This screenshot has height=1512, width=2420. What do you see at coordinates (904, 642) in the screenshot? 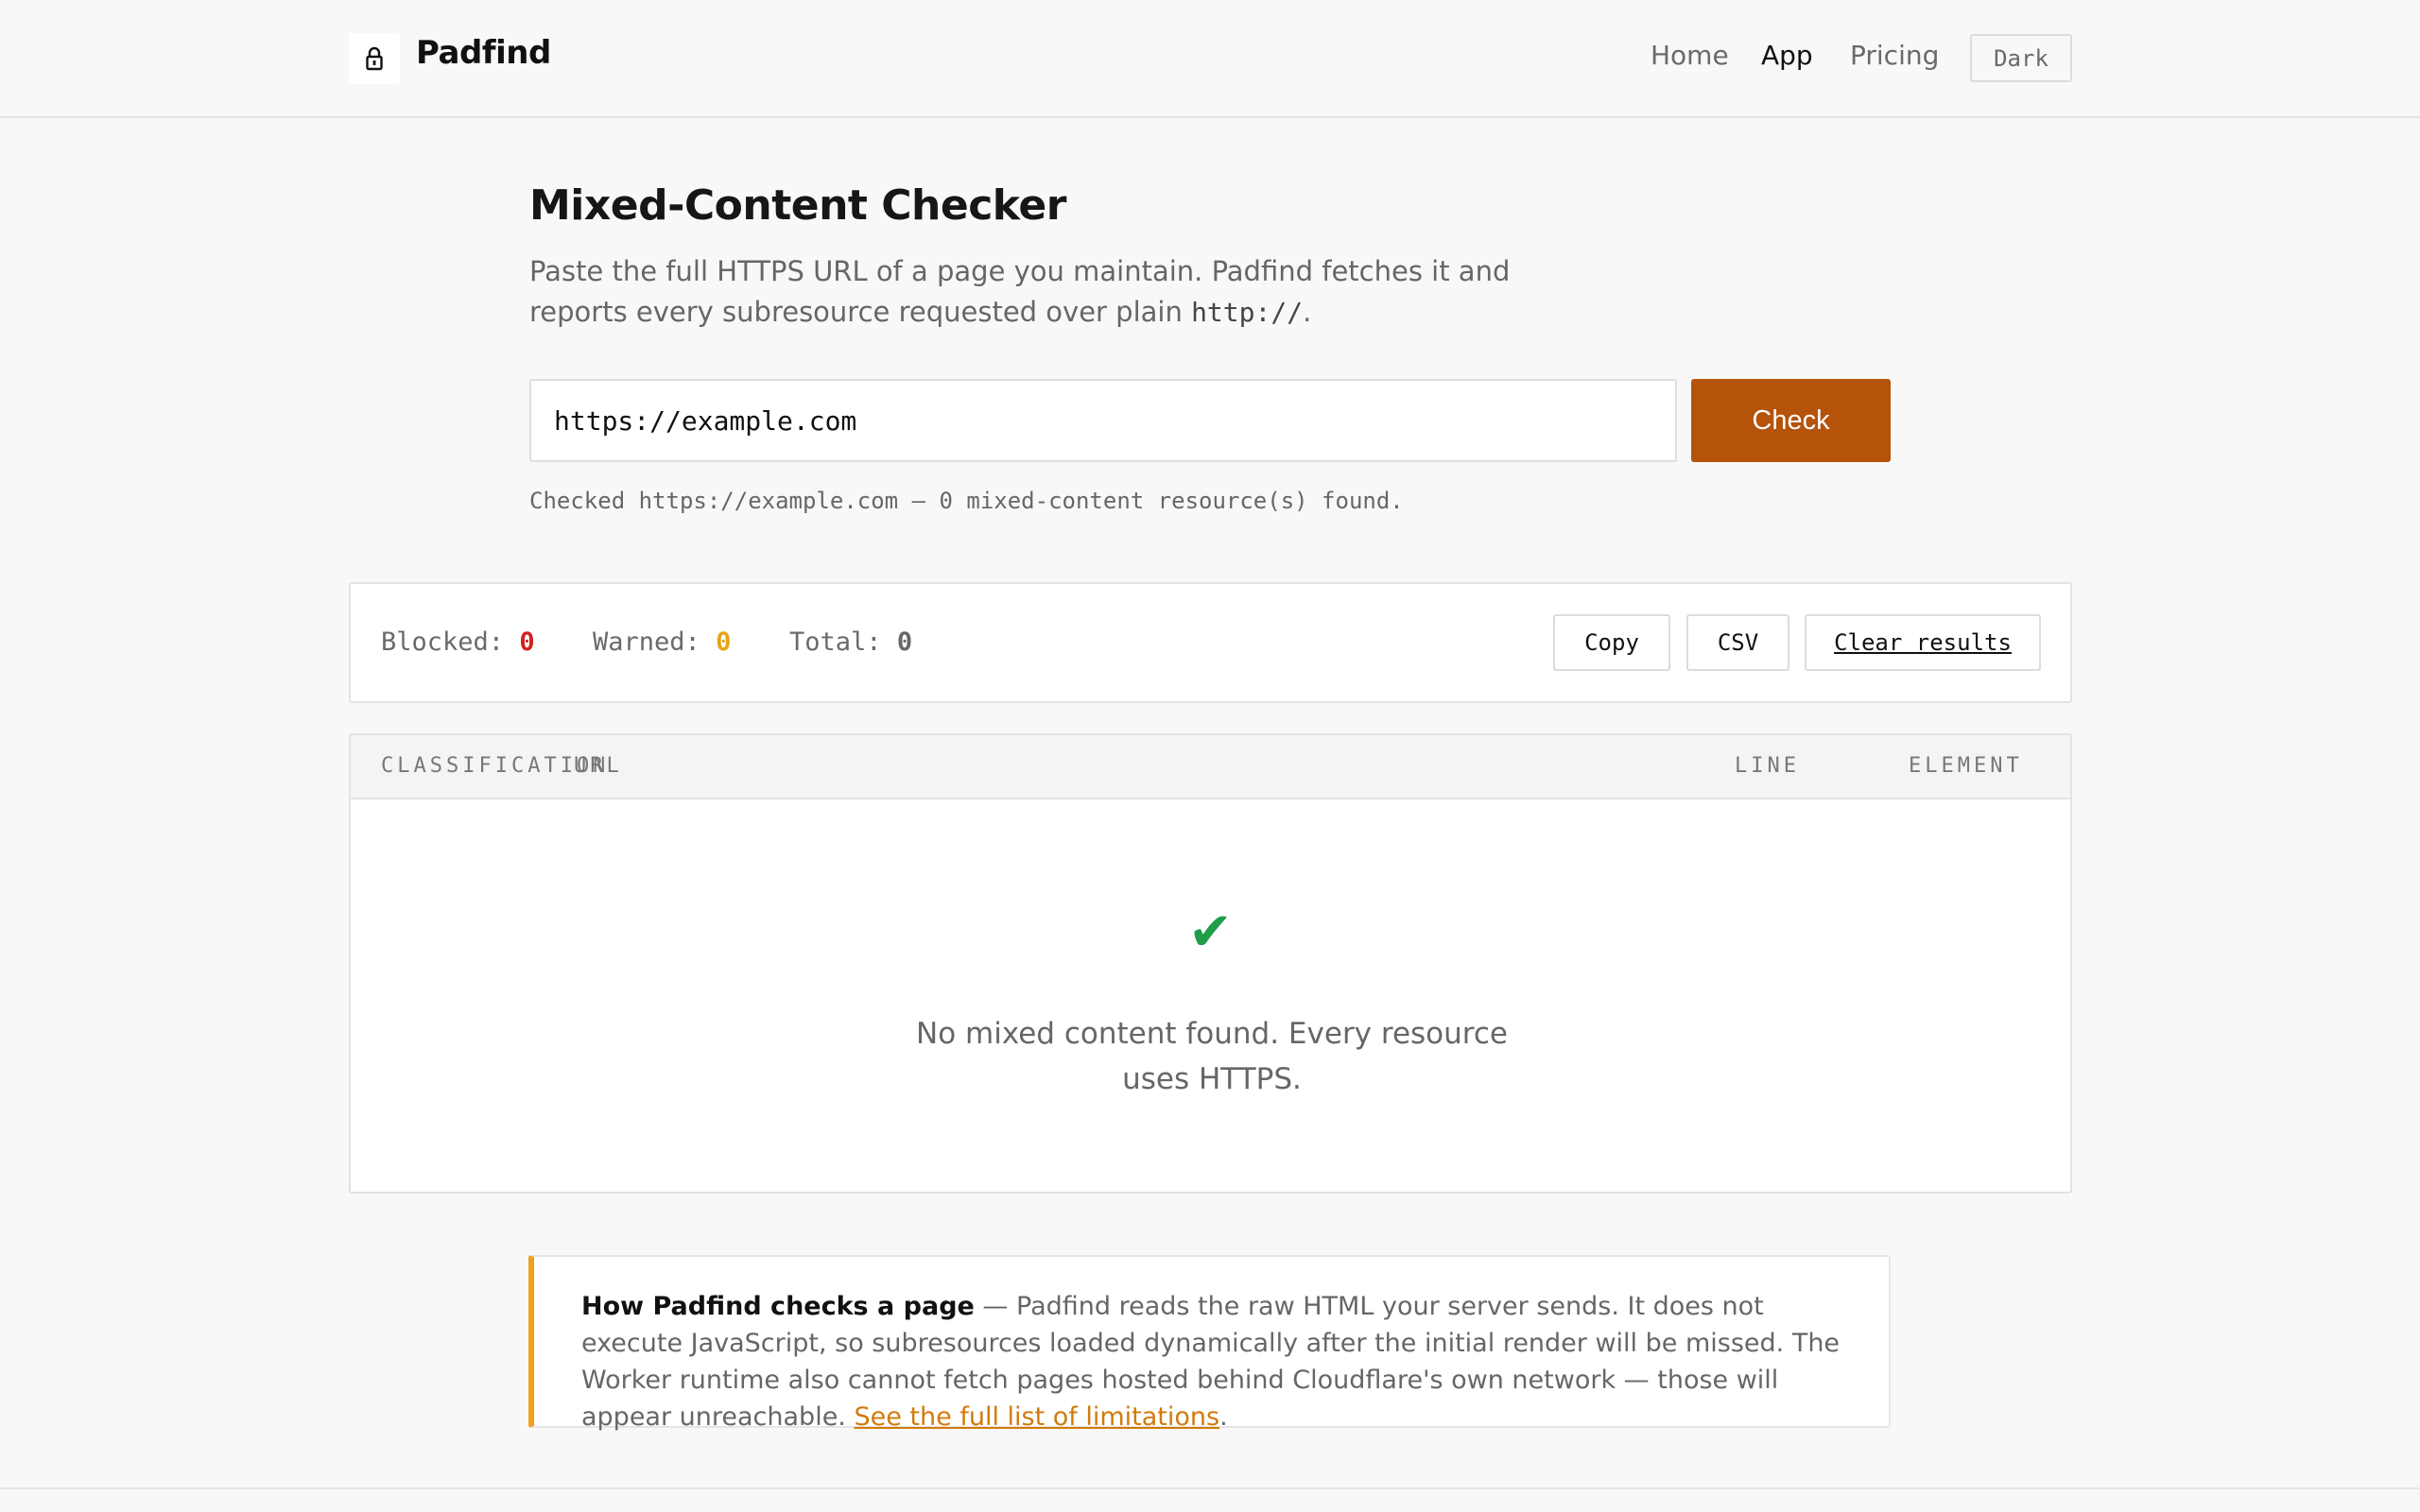
I see `total-count: 0` at bounding box center [904, 642].